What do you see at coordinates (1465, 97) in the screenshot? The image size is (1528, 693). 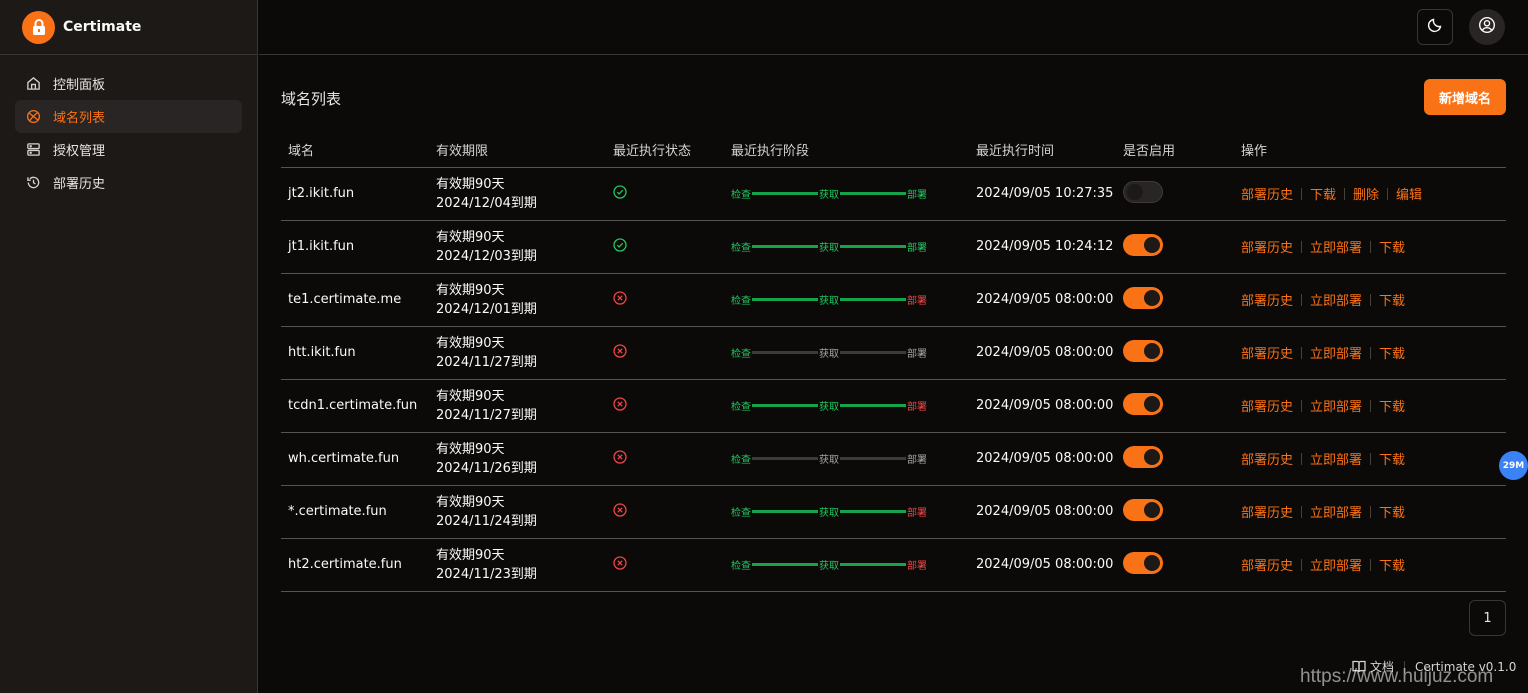 I see `add-domain-button: 新增域名` at bounding box center [1465, 97].